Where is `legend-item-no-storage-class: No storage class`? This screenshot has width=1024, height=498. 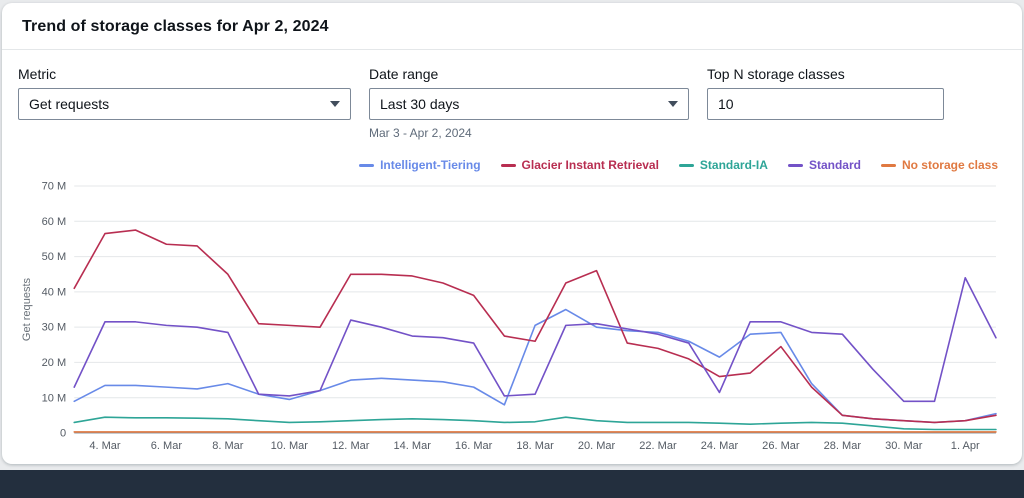 legend-item-no-storage-class: No storage class is located at coordinates (939, 165).